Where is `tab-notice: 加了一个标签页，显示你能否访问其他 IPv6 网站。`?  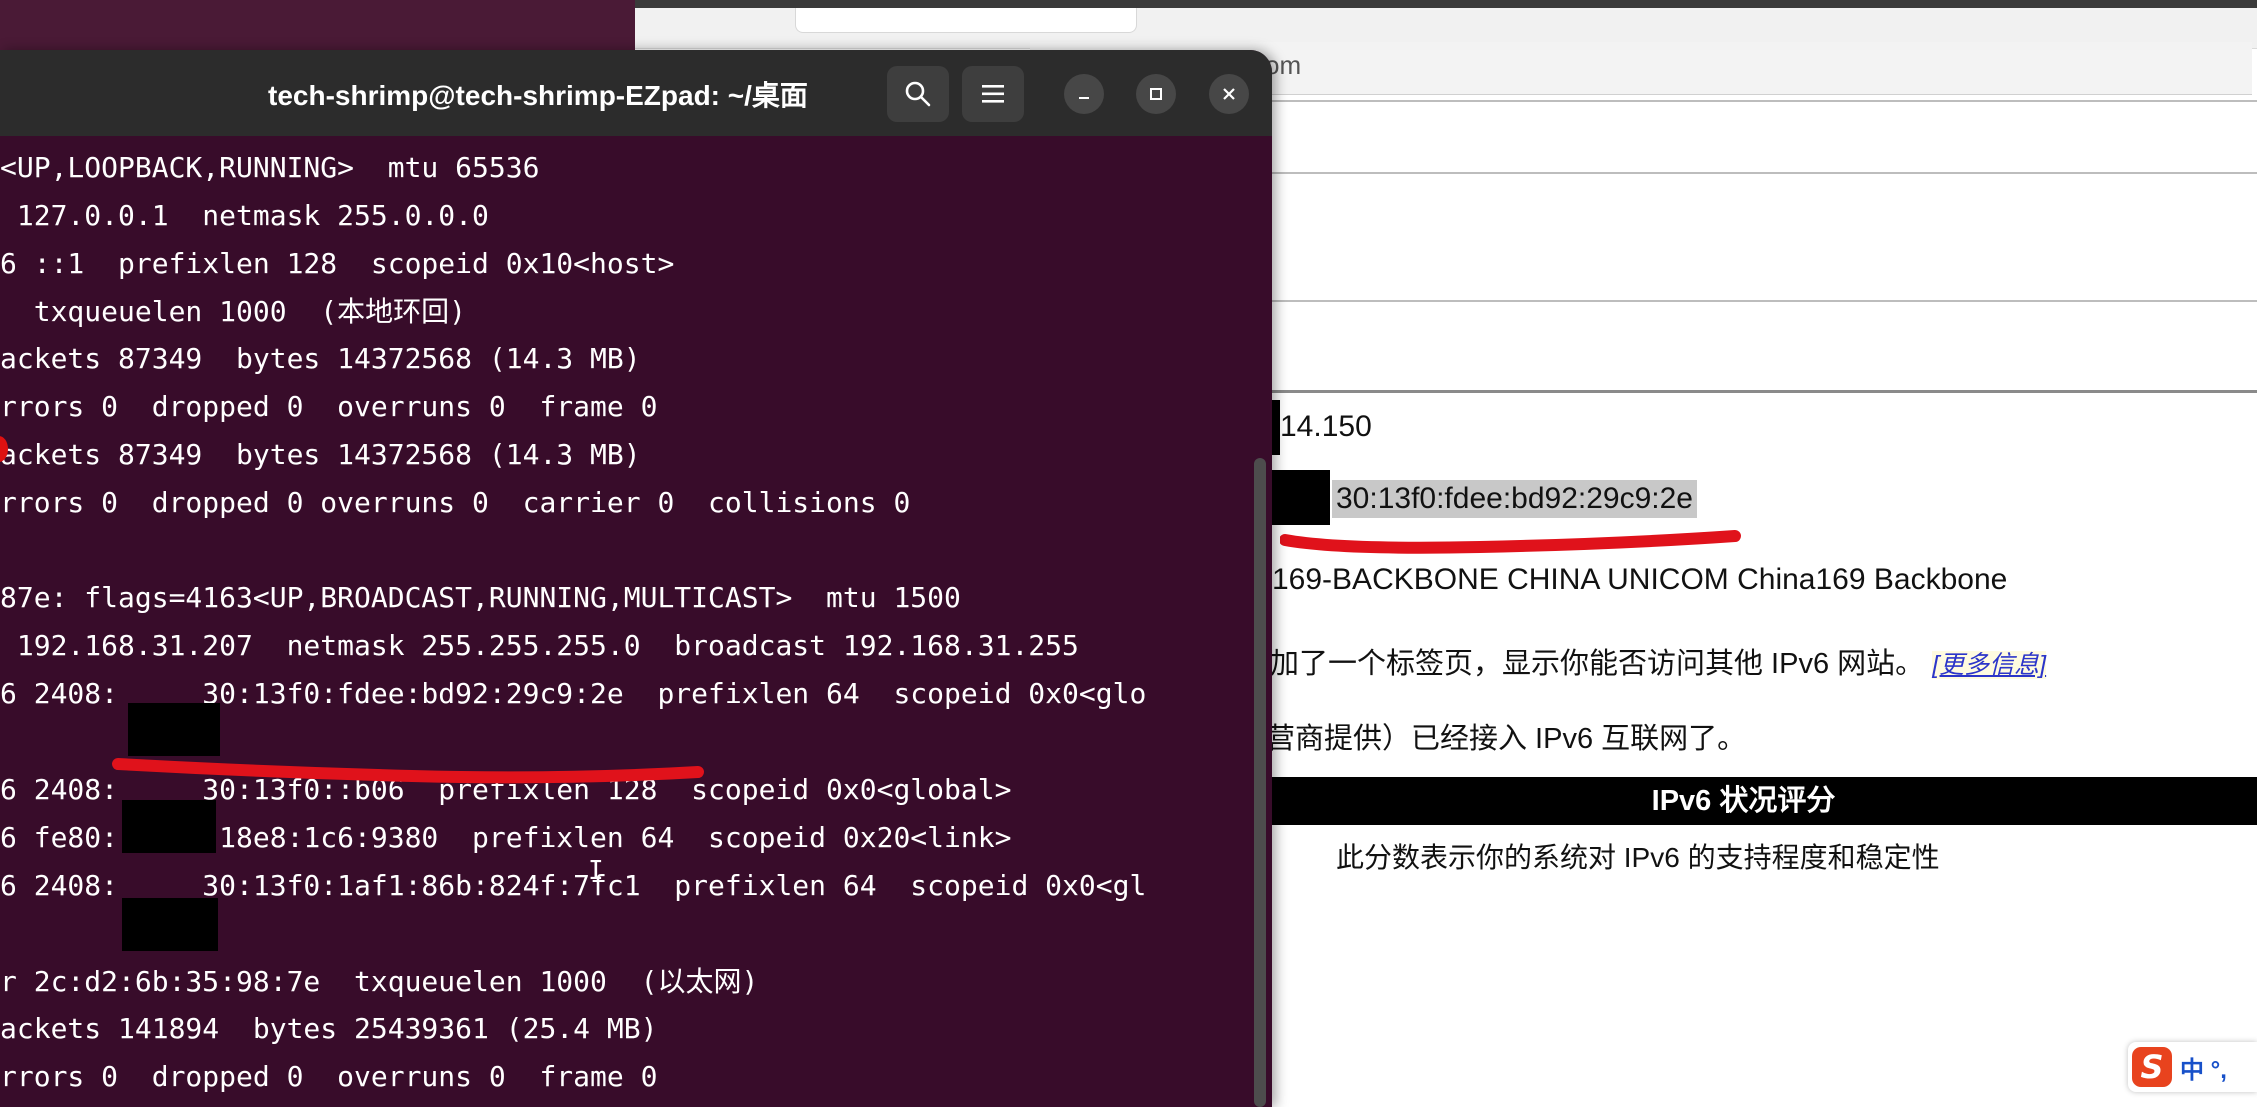
tab-notice: 加了一个标签页，显示你能否访问其他 IPv6 网站。 is located at coordinates (1597, 664).